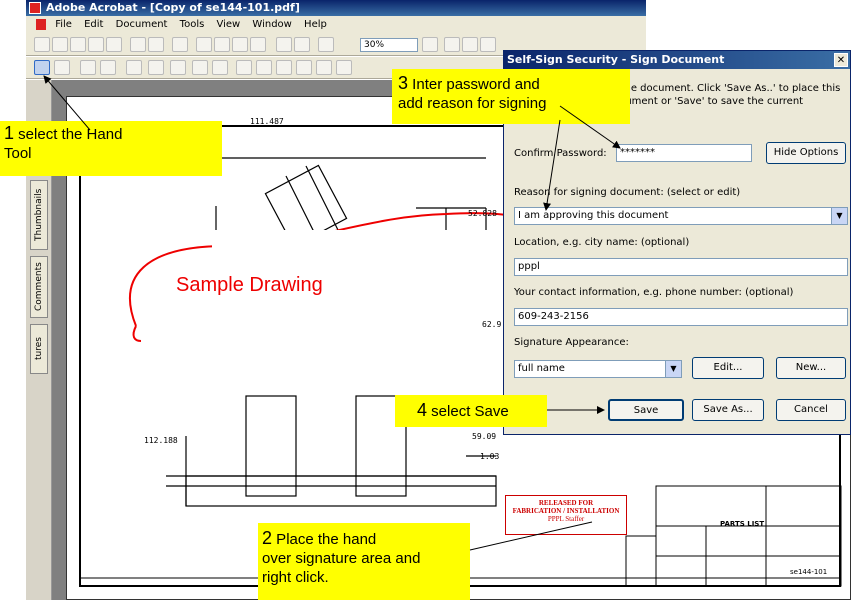 The width and height of the screenshot is (851, 600). Describe the element at coordinates (590, 127) in the screenshot. I see `arrow-to-password` at that location.